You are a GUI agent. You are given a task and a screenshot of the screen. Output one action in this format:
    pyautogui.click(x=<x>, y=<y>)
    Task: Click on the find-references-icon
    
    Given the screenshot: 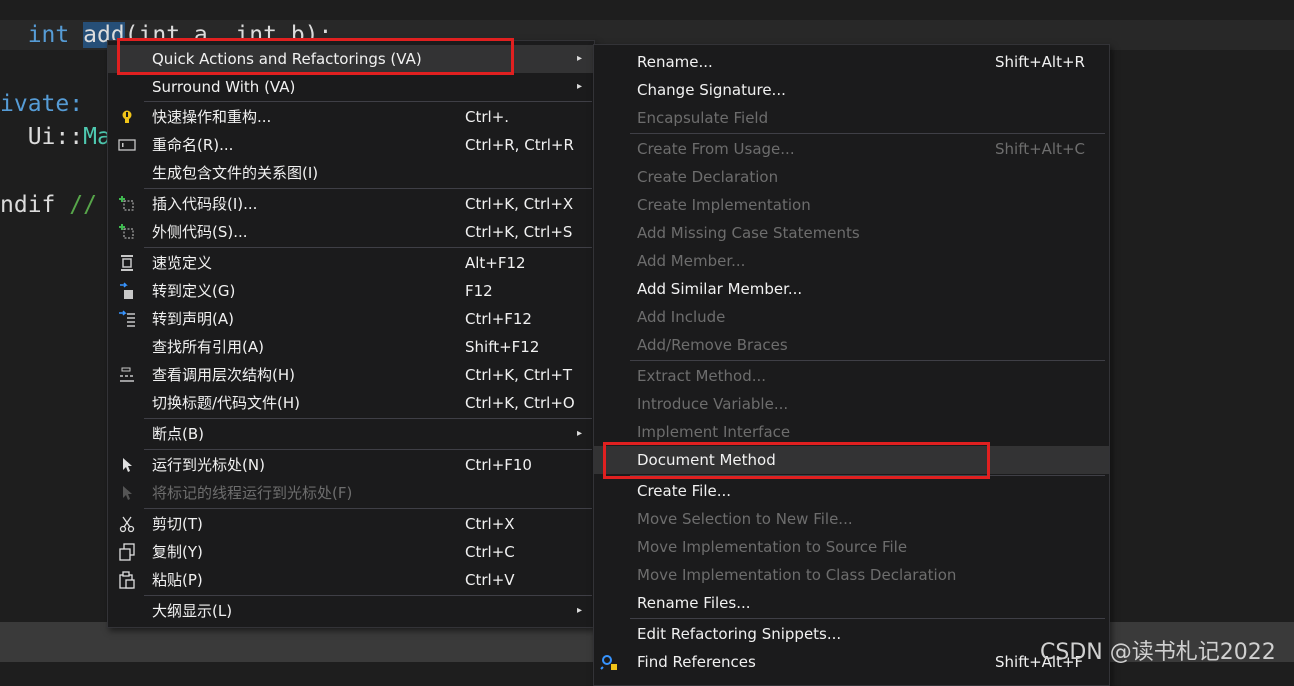 What is the action you would take?
    pyautogui.click(x=608, y=662)
    